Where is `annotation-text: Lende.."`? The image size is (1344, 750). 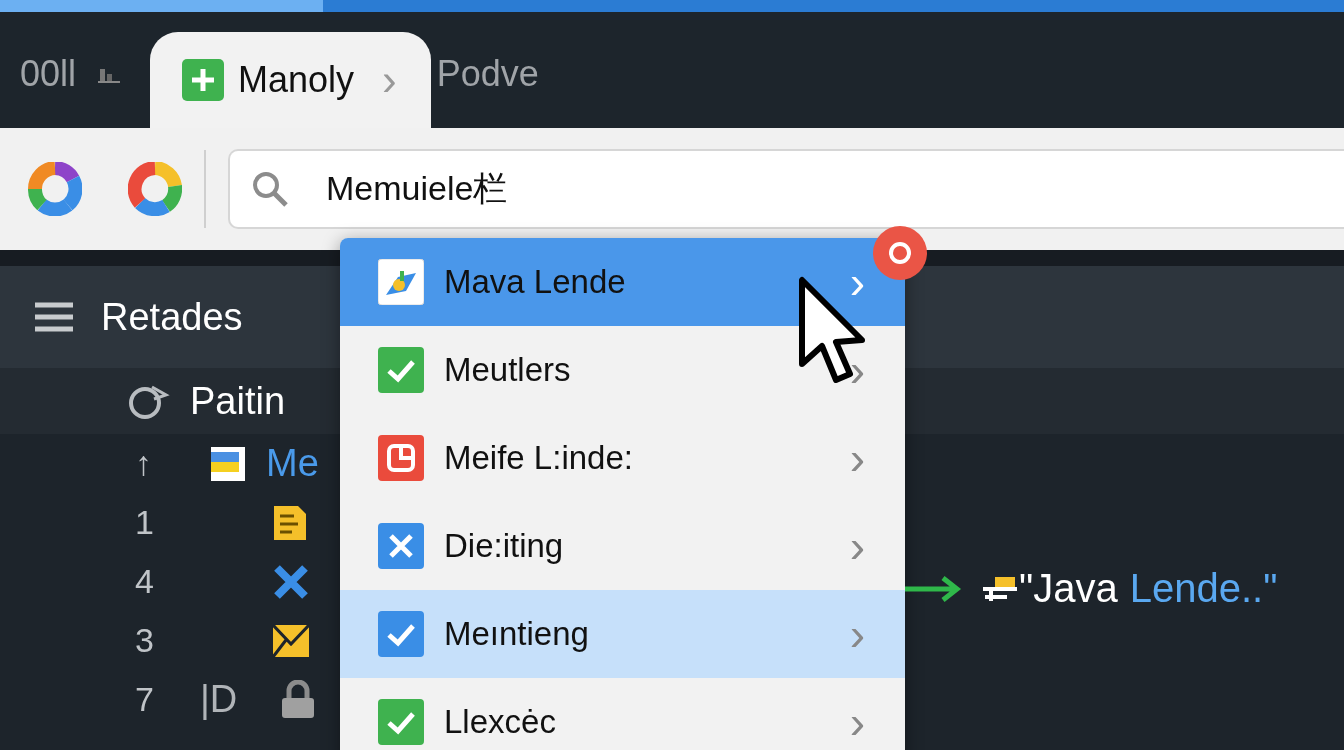
annotation-text: Lende.." is located at coordinates (1203, 588).